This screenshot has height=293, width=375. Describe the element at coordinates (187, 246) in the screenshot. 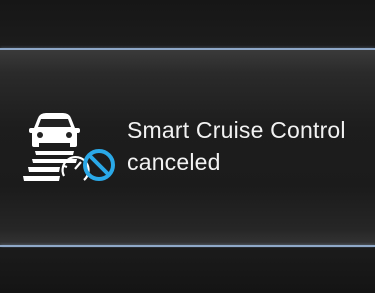

I see `bottom-separator` at that location.